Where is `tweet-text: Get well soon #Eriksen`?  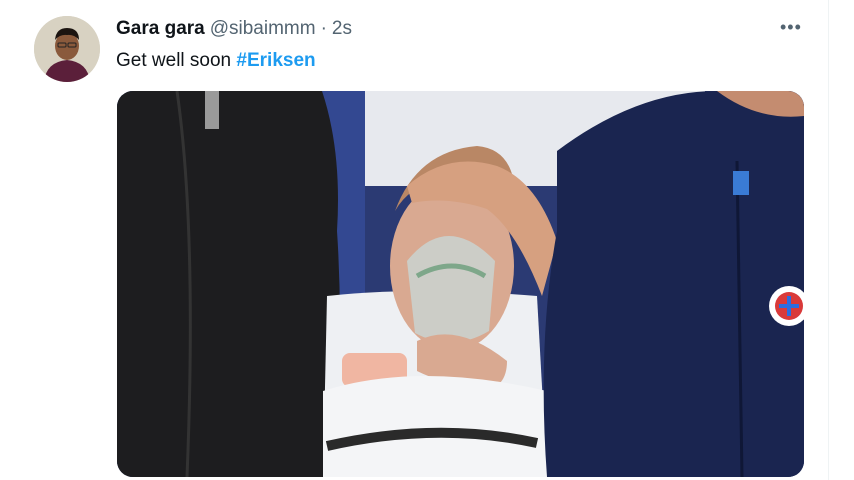
tweet-text: Get well soon #Eriksen is located at coordinates (216, 61).